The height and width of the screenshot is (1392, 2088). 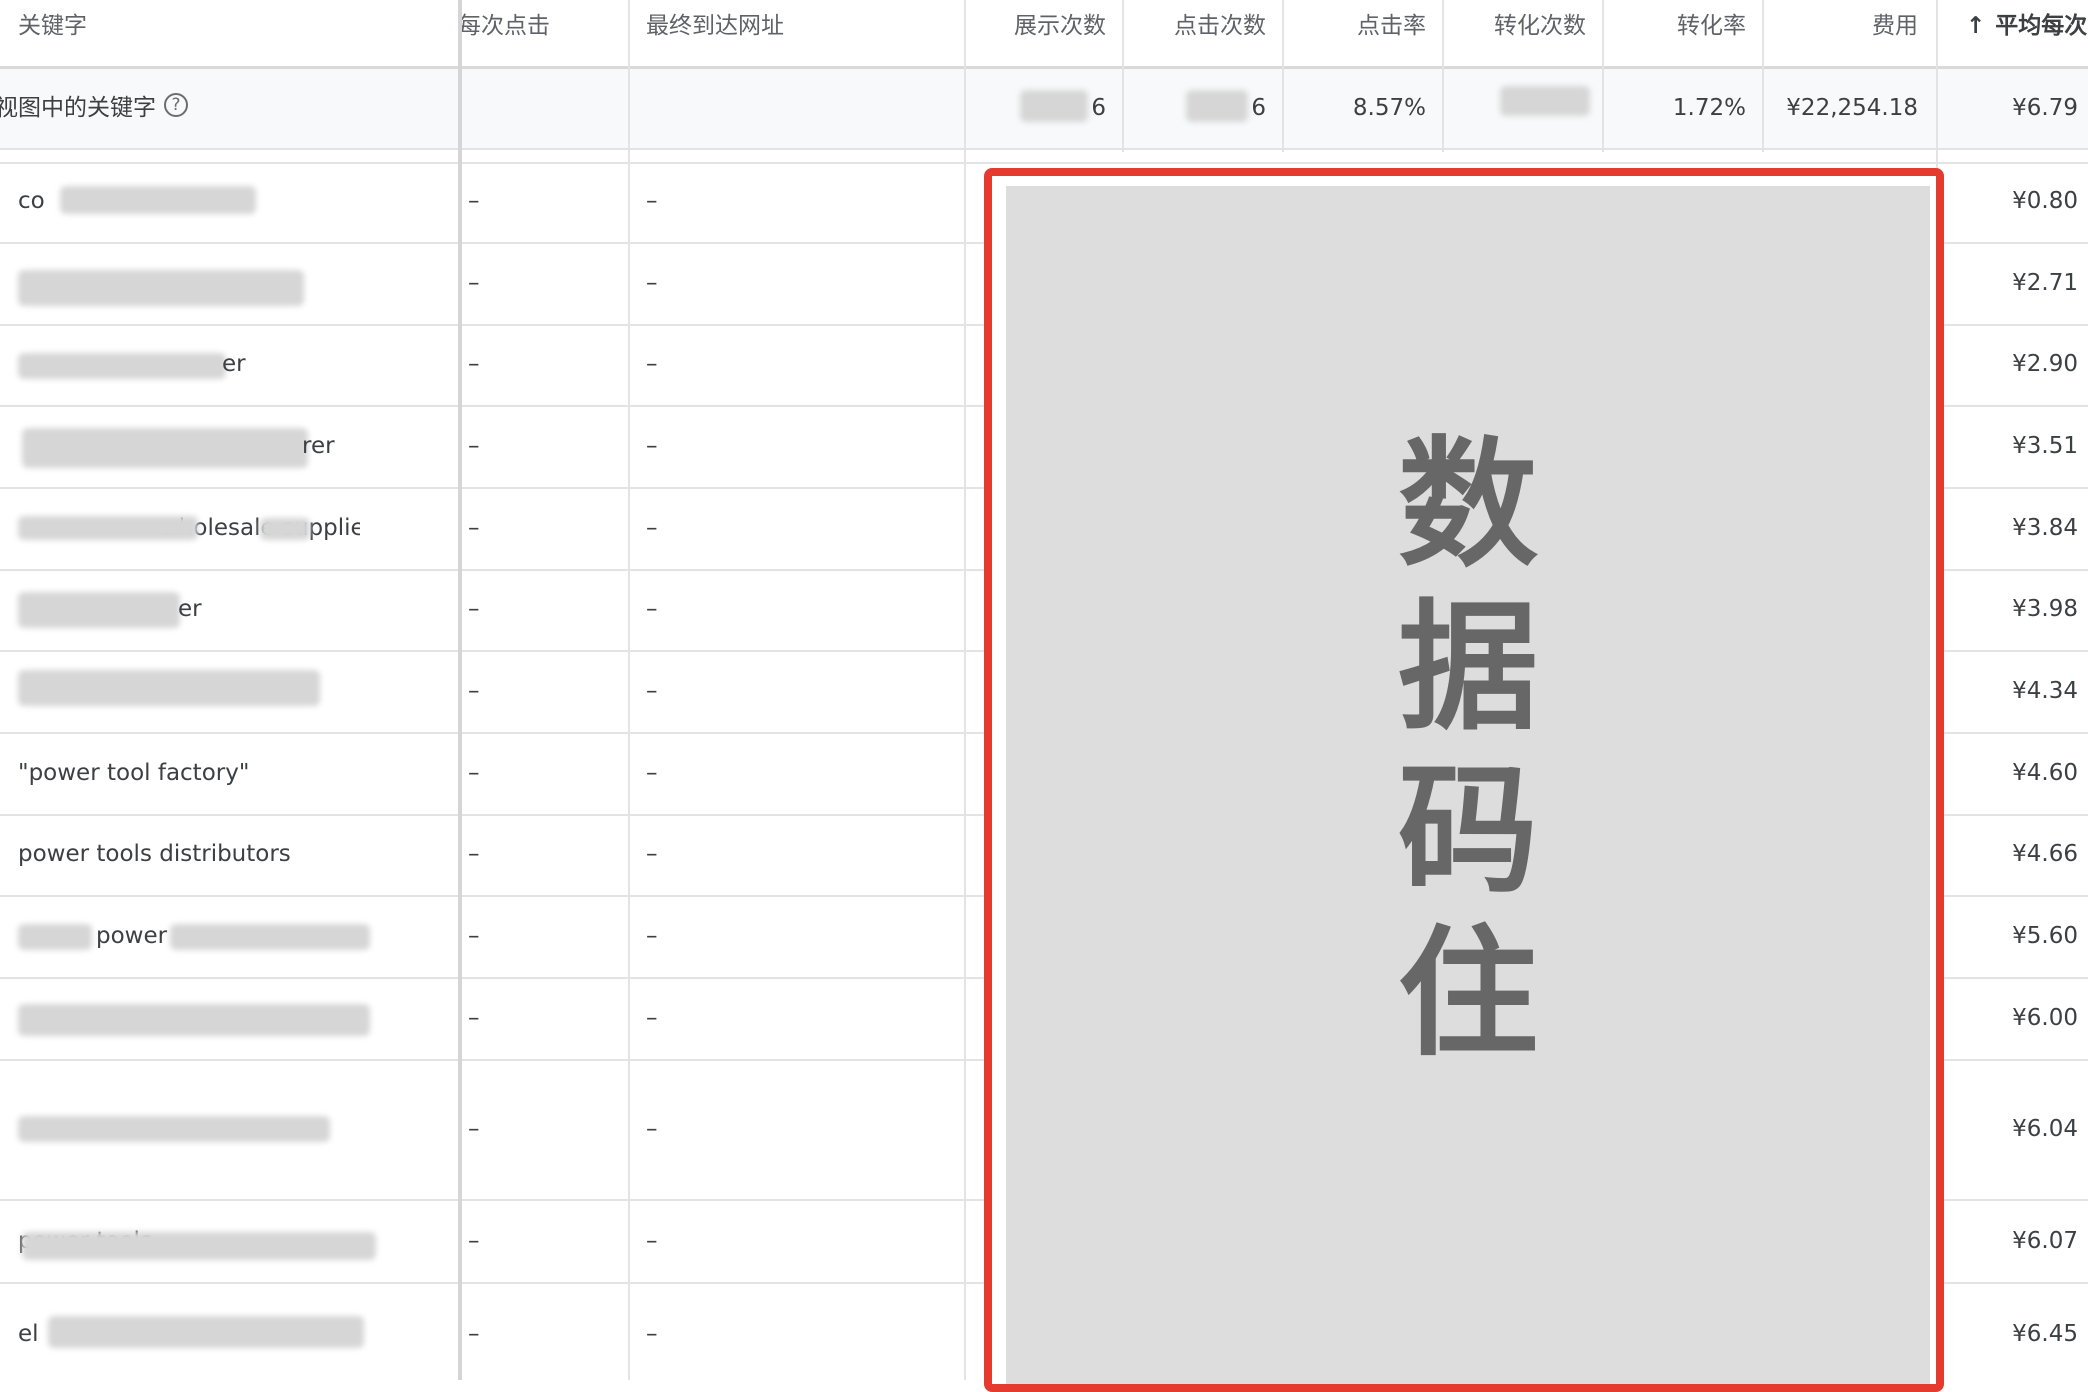 I want to click on blurred-conversions, so click(x=1545, y=101).